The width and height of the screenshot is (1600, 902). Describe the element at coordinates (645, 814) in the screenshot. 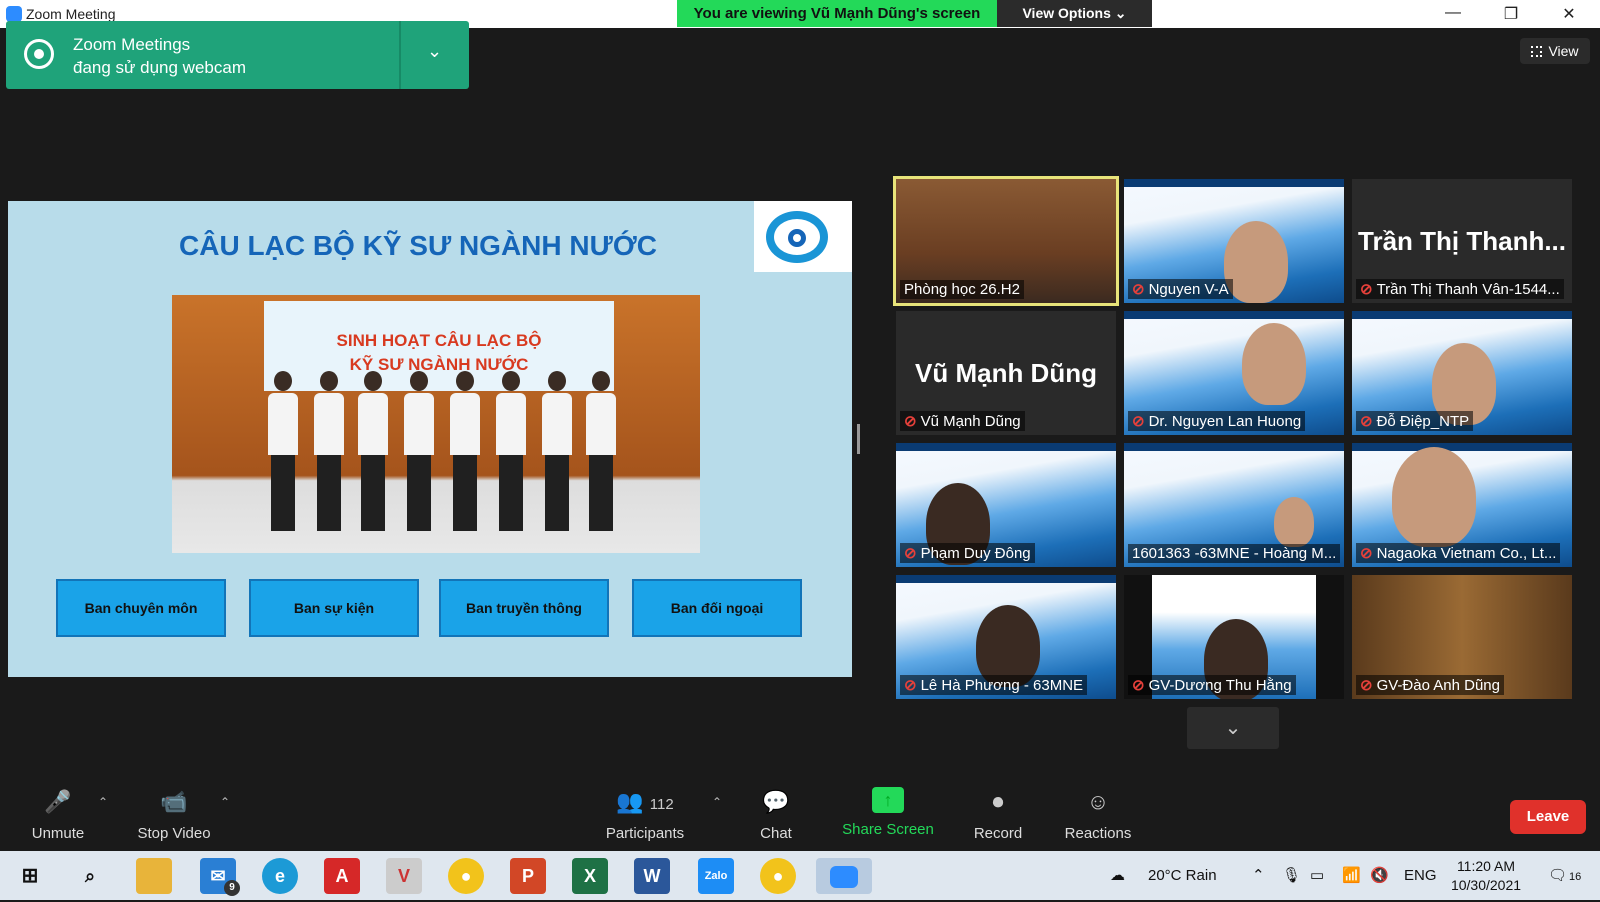

I see `participants-button: 👥 112 Participants` at that location.